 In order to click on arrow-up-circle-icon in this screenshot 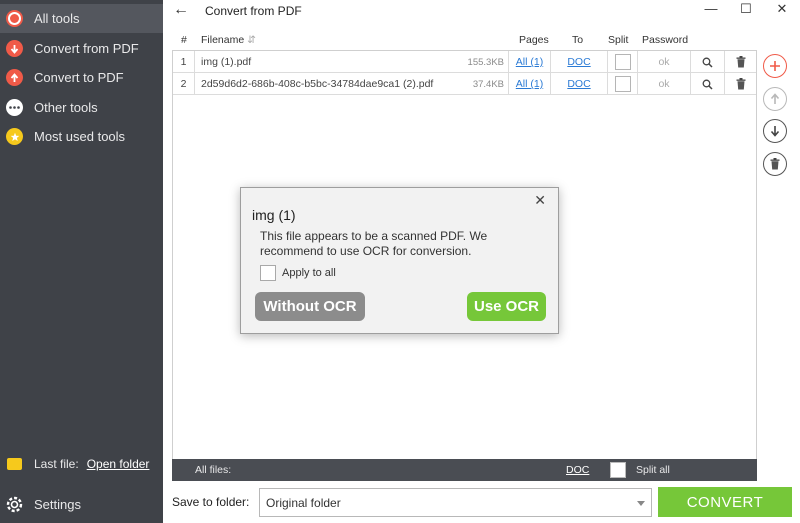, I will do `click(14, 77)`.